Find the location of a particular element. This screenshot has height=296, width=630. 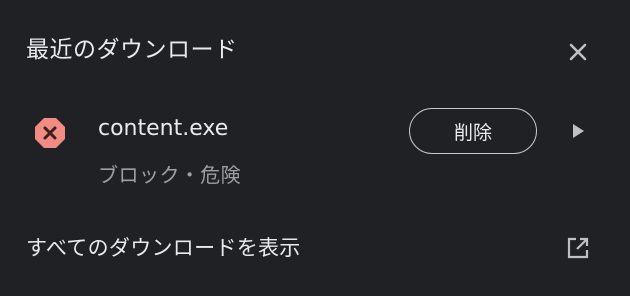

panel-title: 最近のダウンロード is located at coordinates (132, 50).